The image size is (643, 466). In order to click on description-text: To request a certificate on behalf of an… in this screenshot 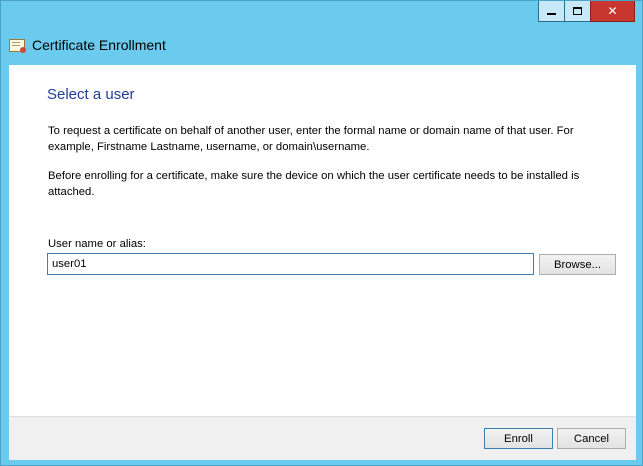, I will do `click(311, 139)`.